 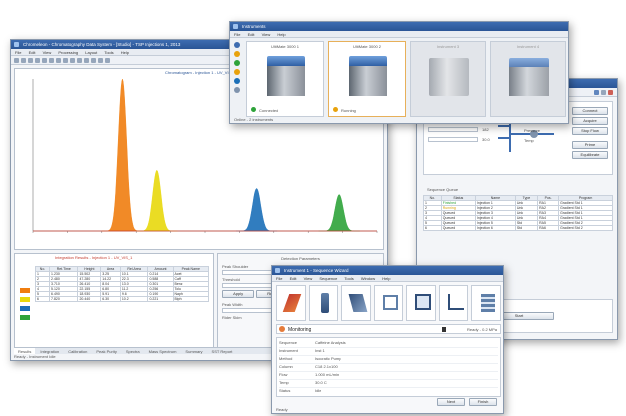 I want to click on data-icon, so click(x=237, y=72).